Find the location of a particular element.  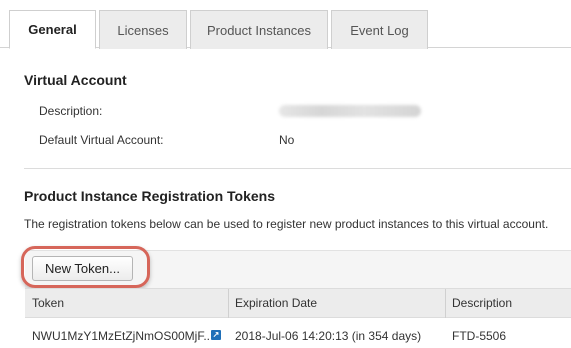

expiration-value: 2018-Jul-06 14:20:13 (in 354 days) is located at coordinates (328, 336).